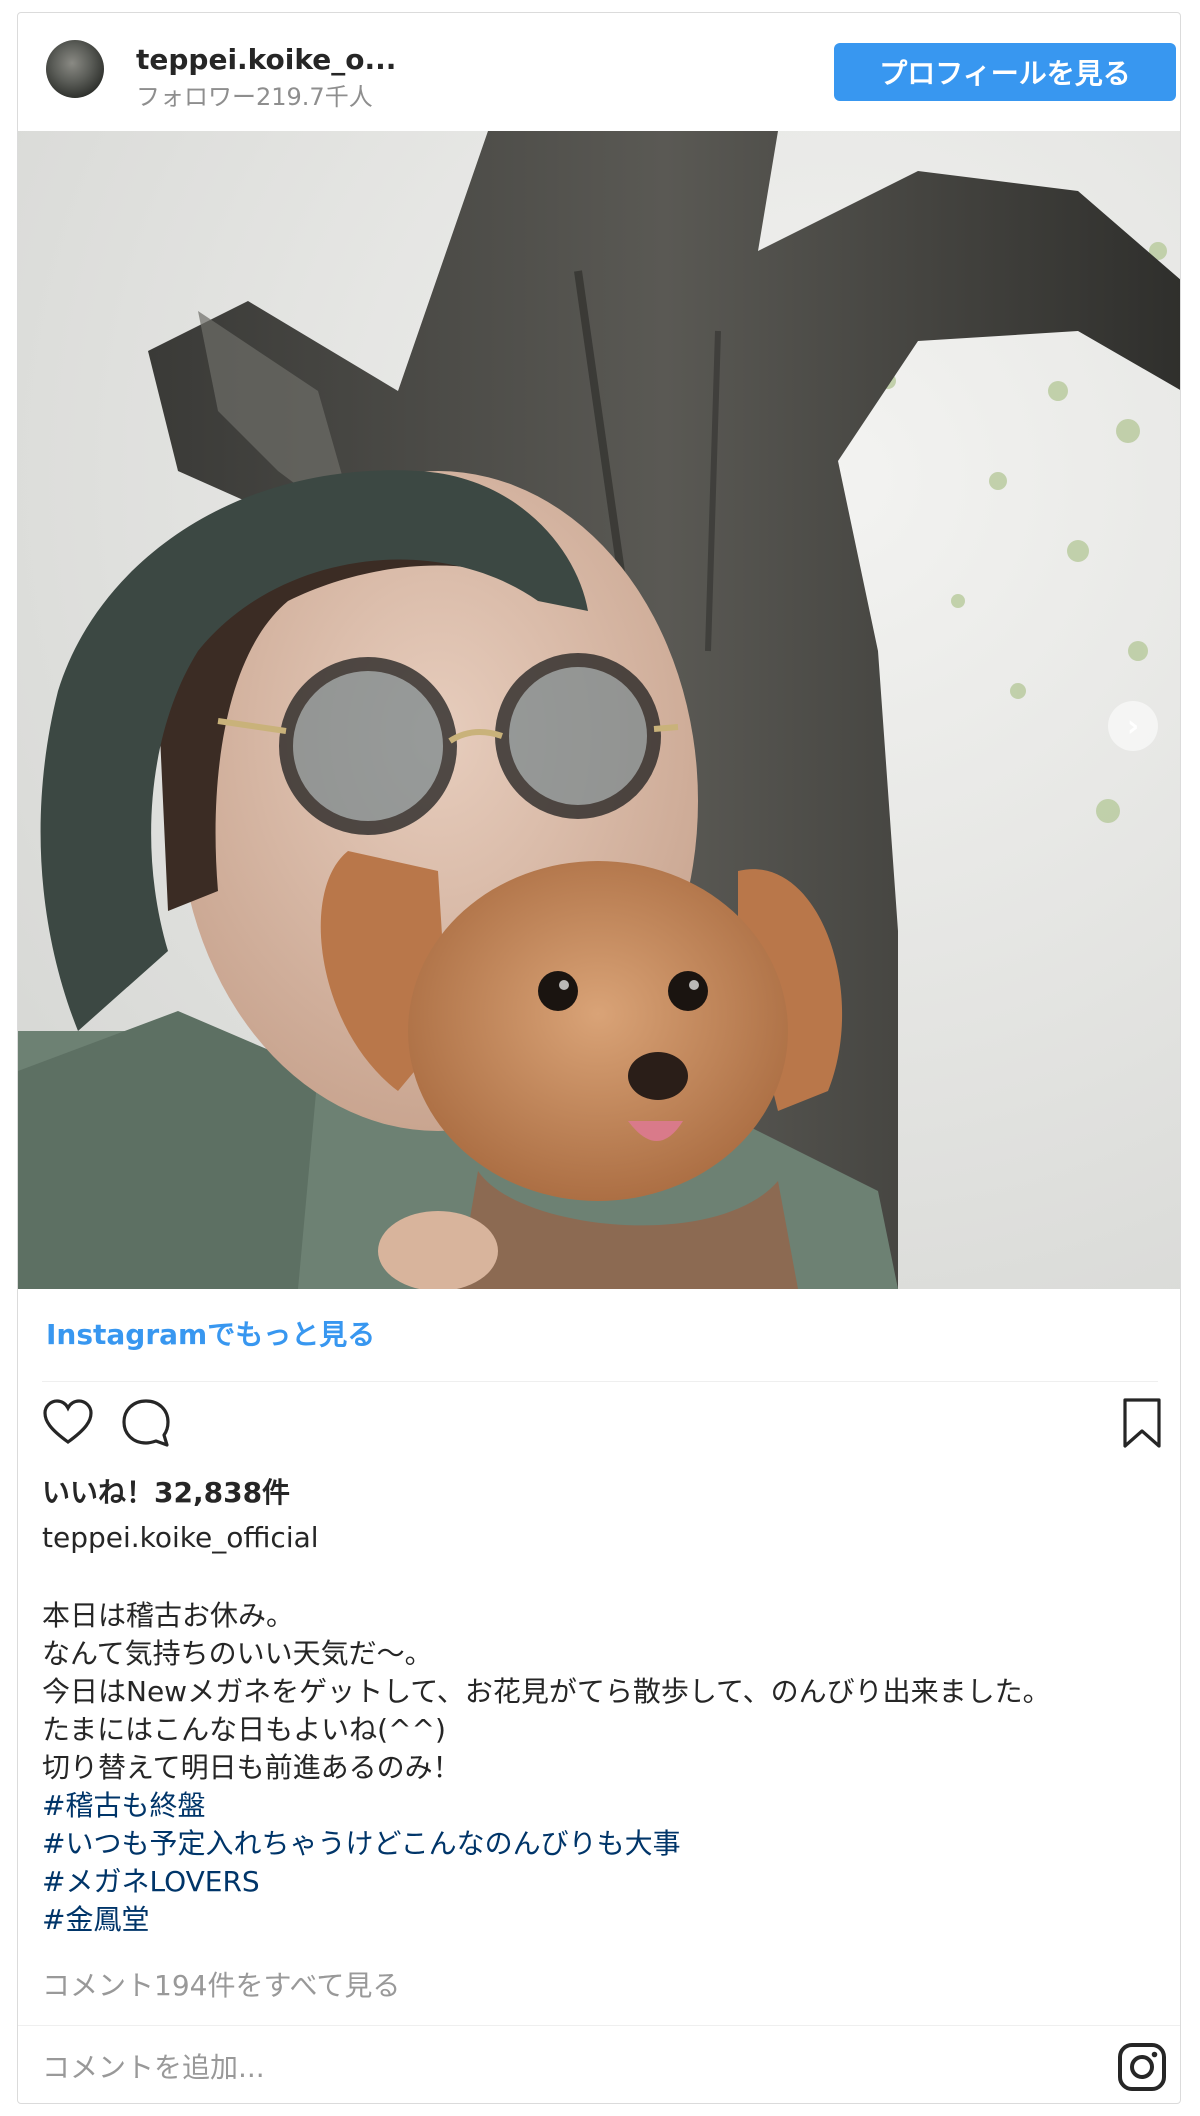 The image size is (1200, 2116). I want to click on instagram-icon, so click(1142, 2067).